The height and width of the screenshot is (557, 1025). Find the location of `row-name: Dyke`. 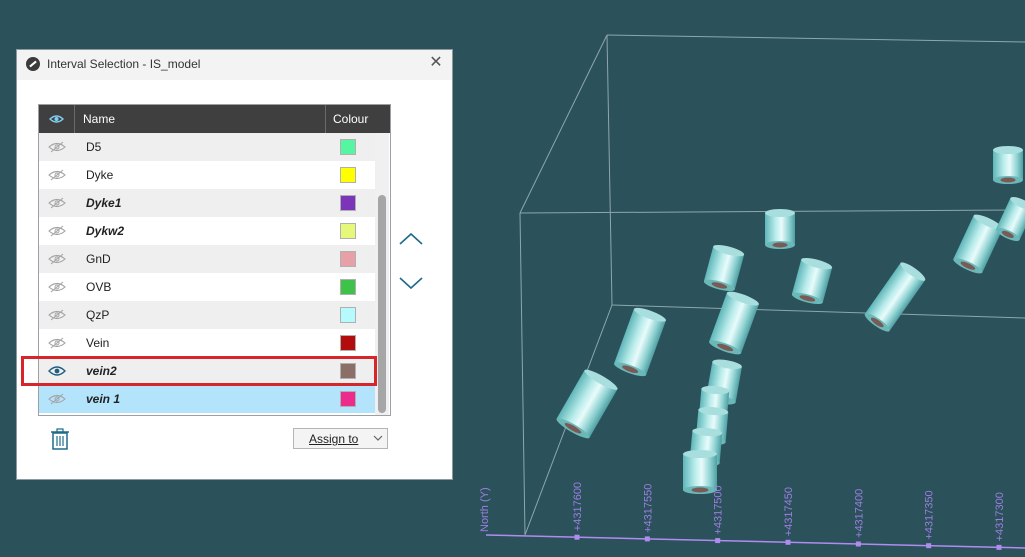

row-name: Dyke is located at coordinates (100, 175).